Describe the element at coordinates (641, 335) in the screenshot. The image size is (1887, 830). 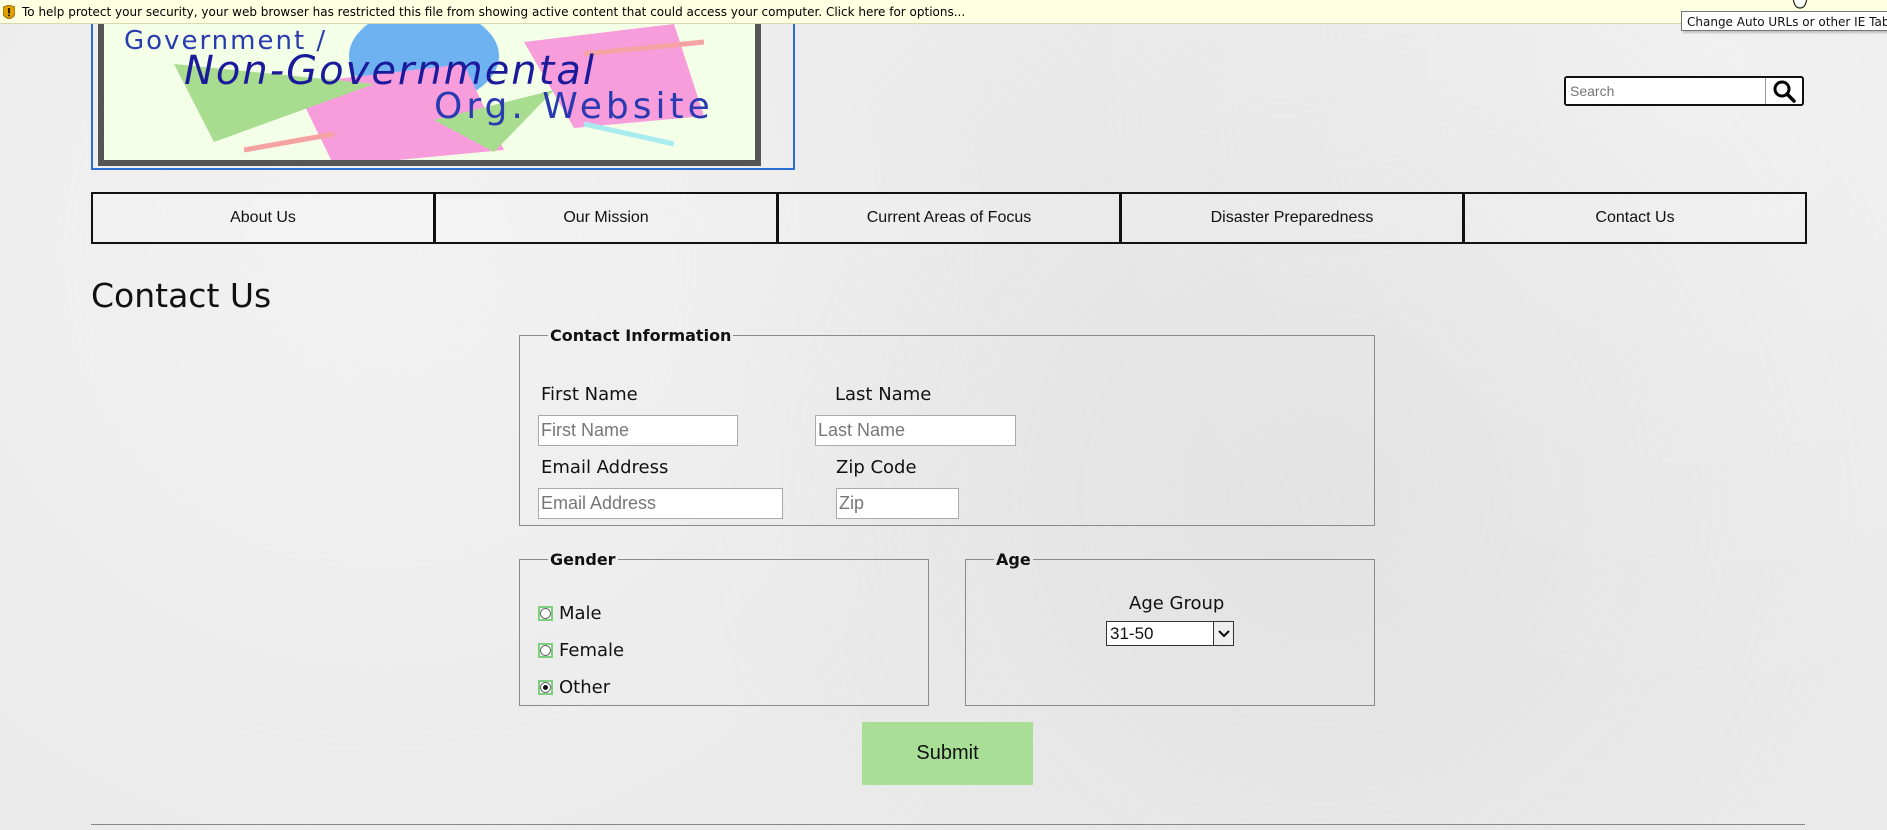
I see `contact-info-legend: Contact Information` at that location.